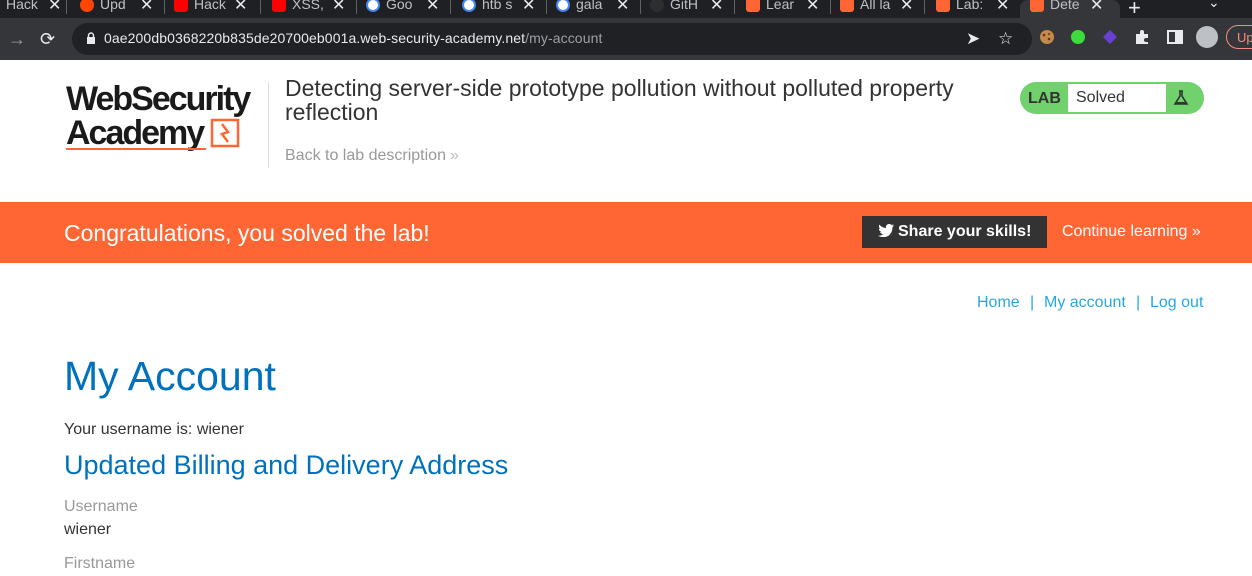 The height and width of the screenshot is (576, 1252). What do you see at coordinates (170, 376) in the screenshot?
I see `page-title: My Account` at bounding box center [170, 376].